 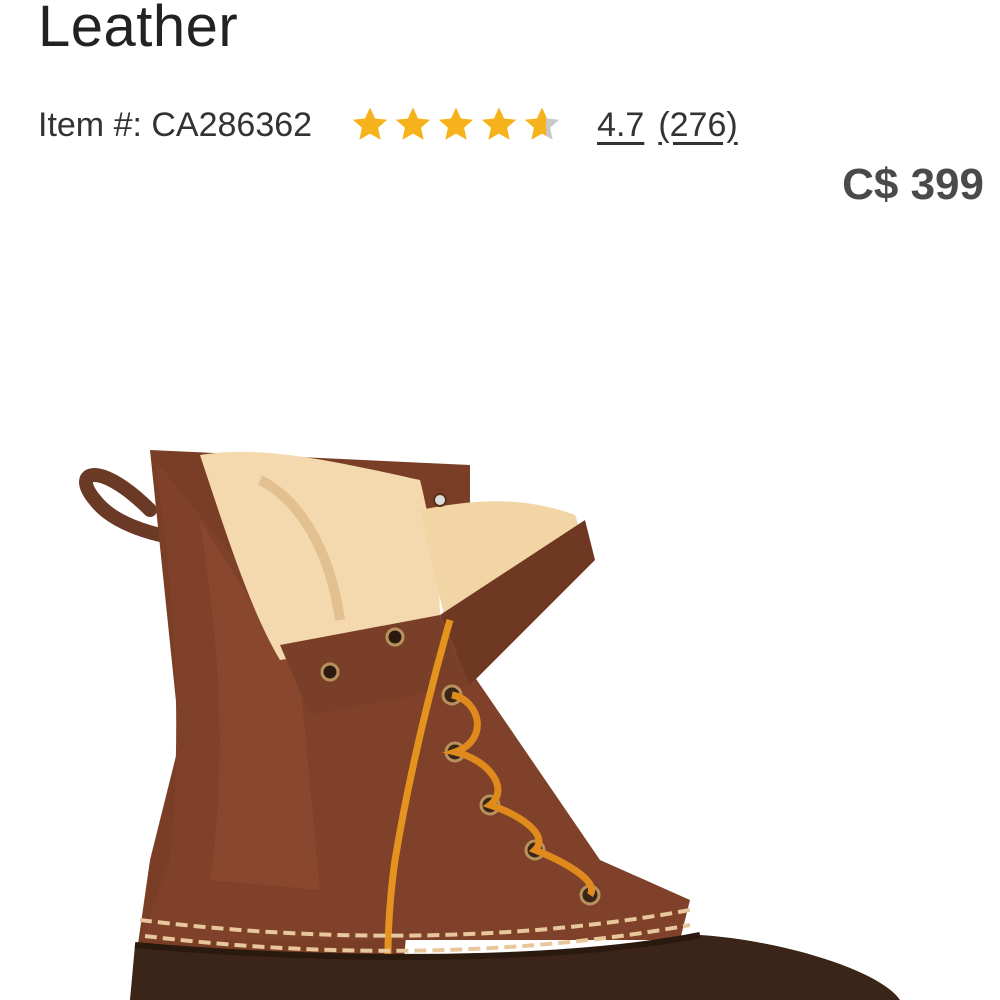 I want to click on star-rating, so click(x=455, y=125).